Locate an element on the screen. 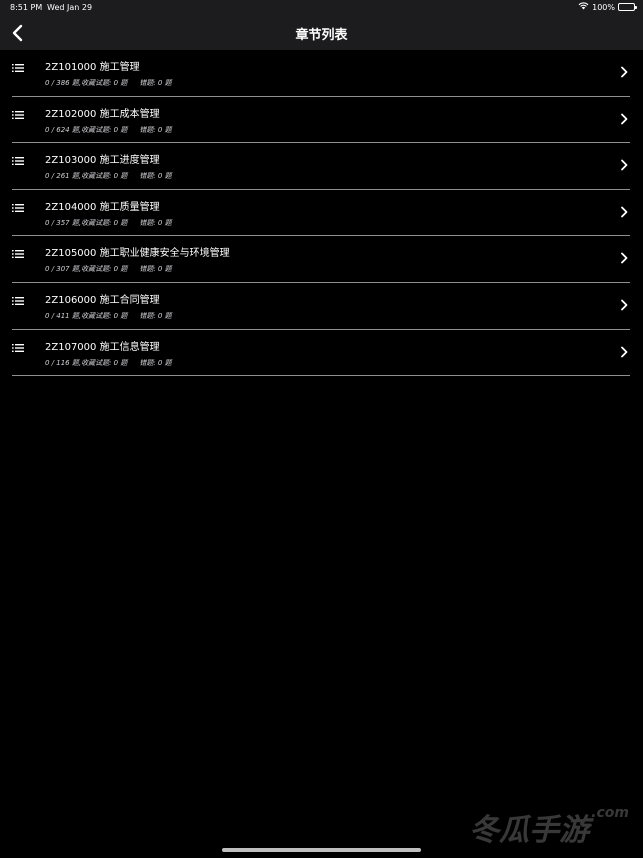 The height and width of the screenshot is (858, 643). status-bar: 8:51 PM Wed Jan 29 100% is located at coordinates (321, 7).